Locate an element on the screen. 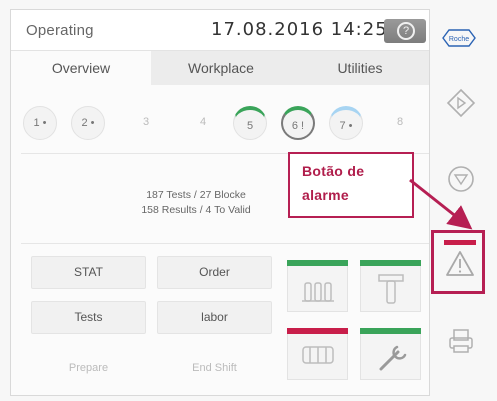  help-button: ? is located at coordinates (405, 31).